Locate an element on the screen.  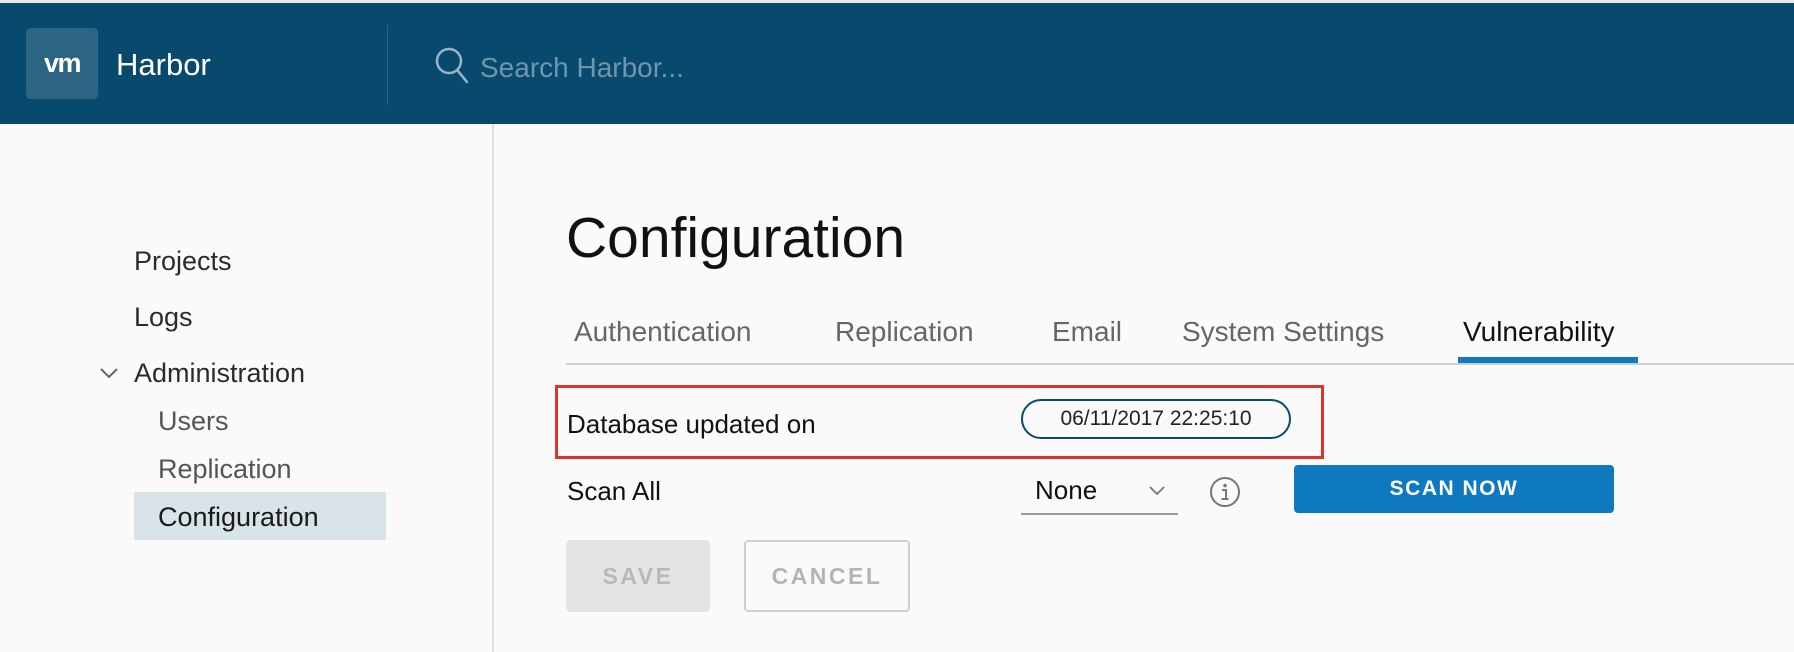
save-button: SAVE is located at coordinates (638, 576).